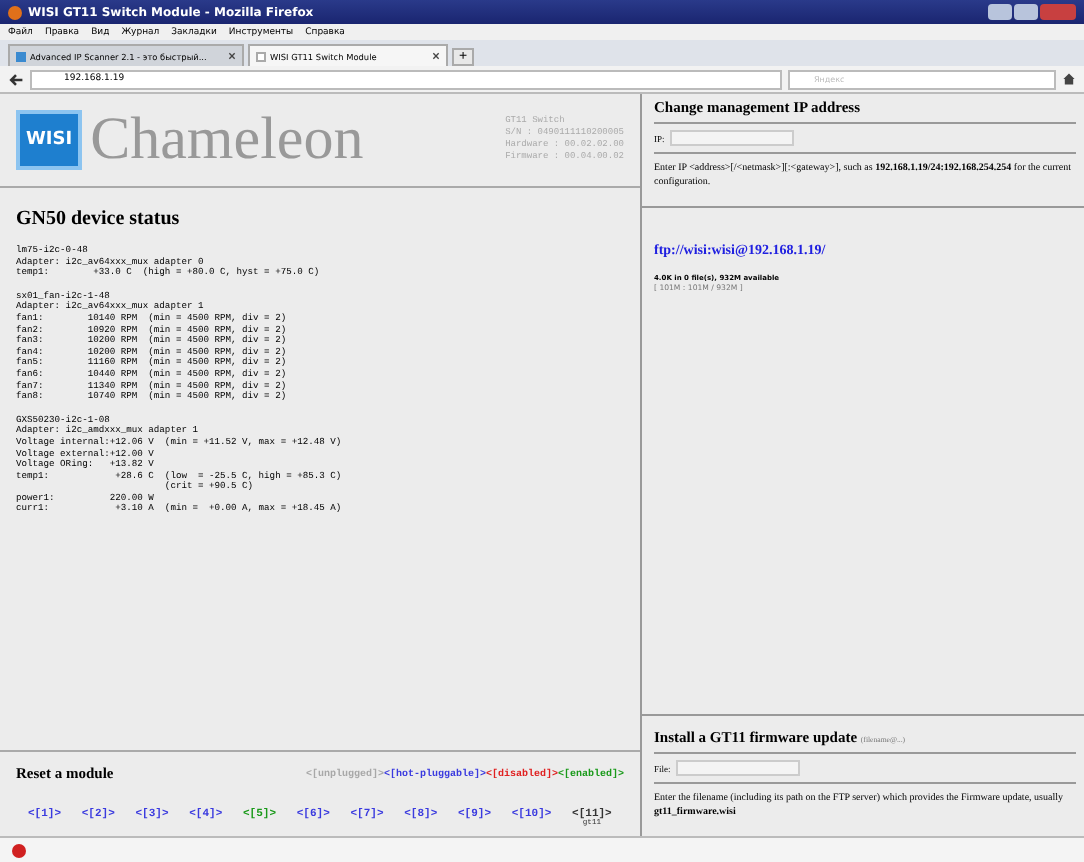 The image size is (1084, 862). Describe the element at coordinates (49, 140) in the screenshot. I see `wisi-logo: WISI` at that location.